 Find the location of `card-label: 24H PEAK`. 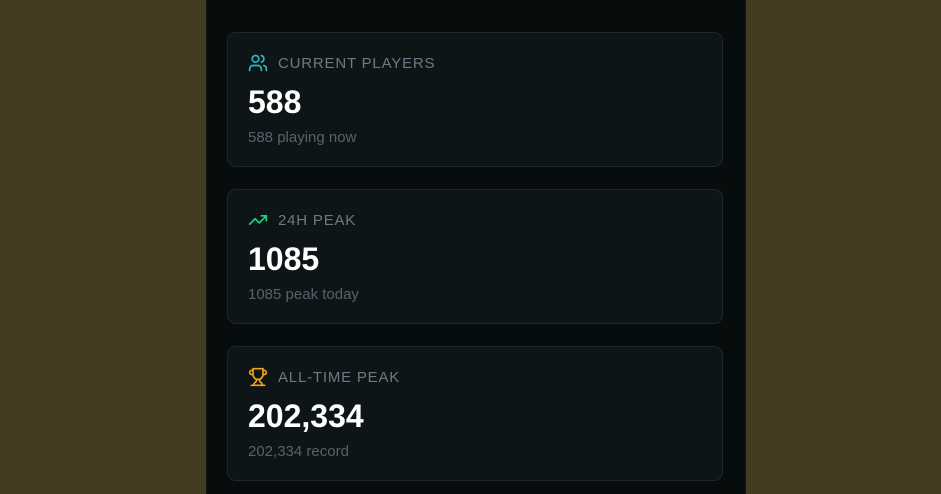

card-label: 24H PEAK is located at coordinates (317, 220).